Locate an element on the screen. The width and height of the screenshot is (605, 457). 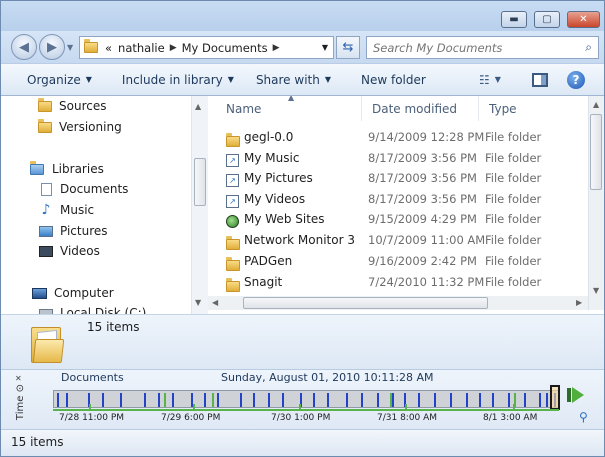
maximize-icon: ▢ is located at coordinates (547, 19).